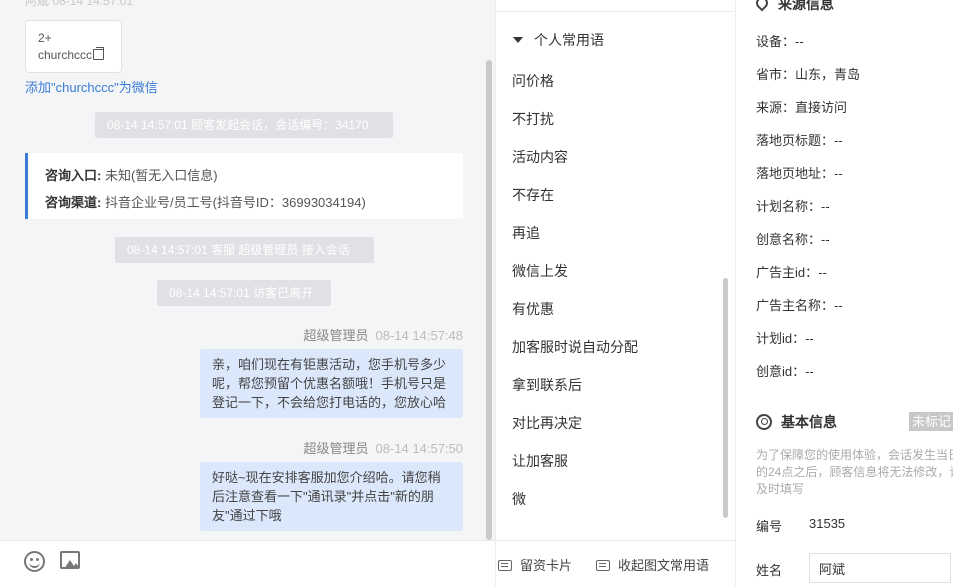 Image resolution: width=953 pixels, height=586 pixels. I want to click on source-info-header: 来源信息, so click(793, 7).